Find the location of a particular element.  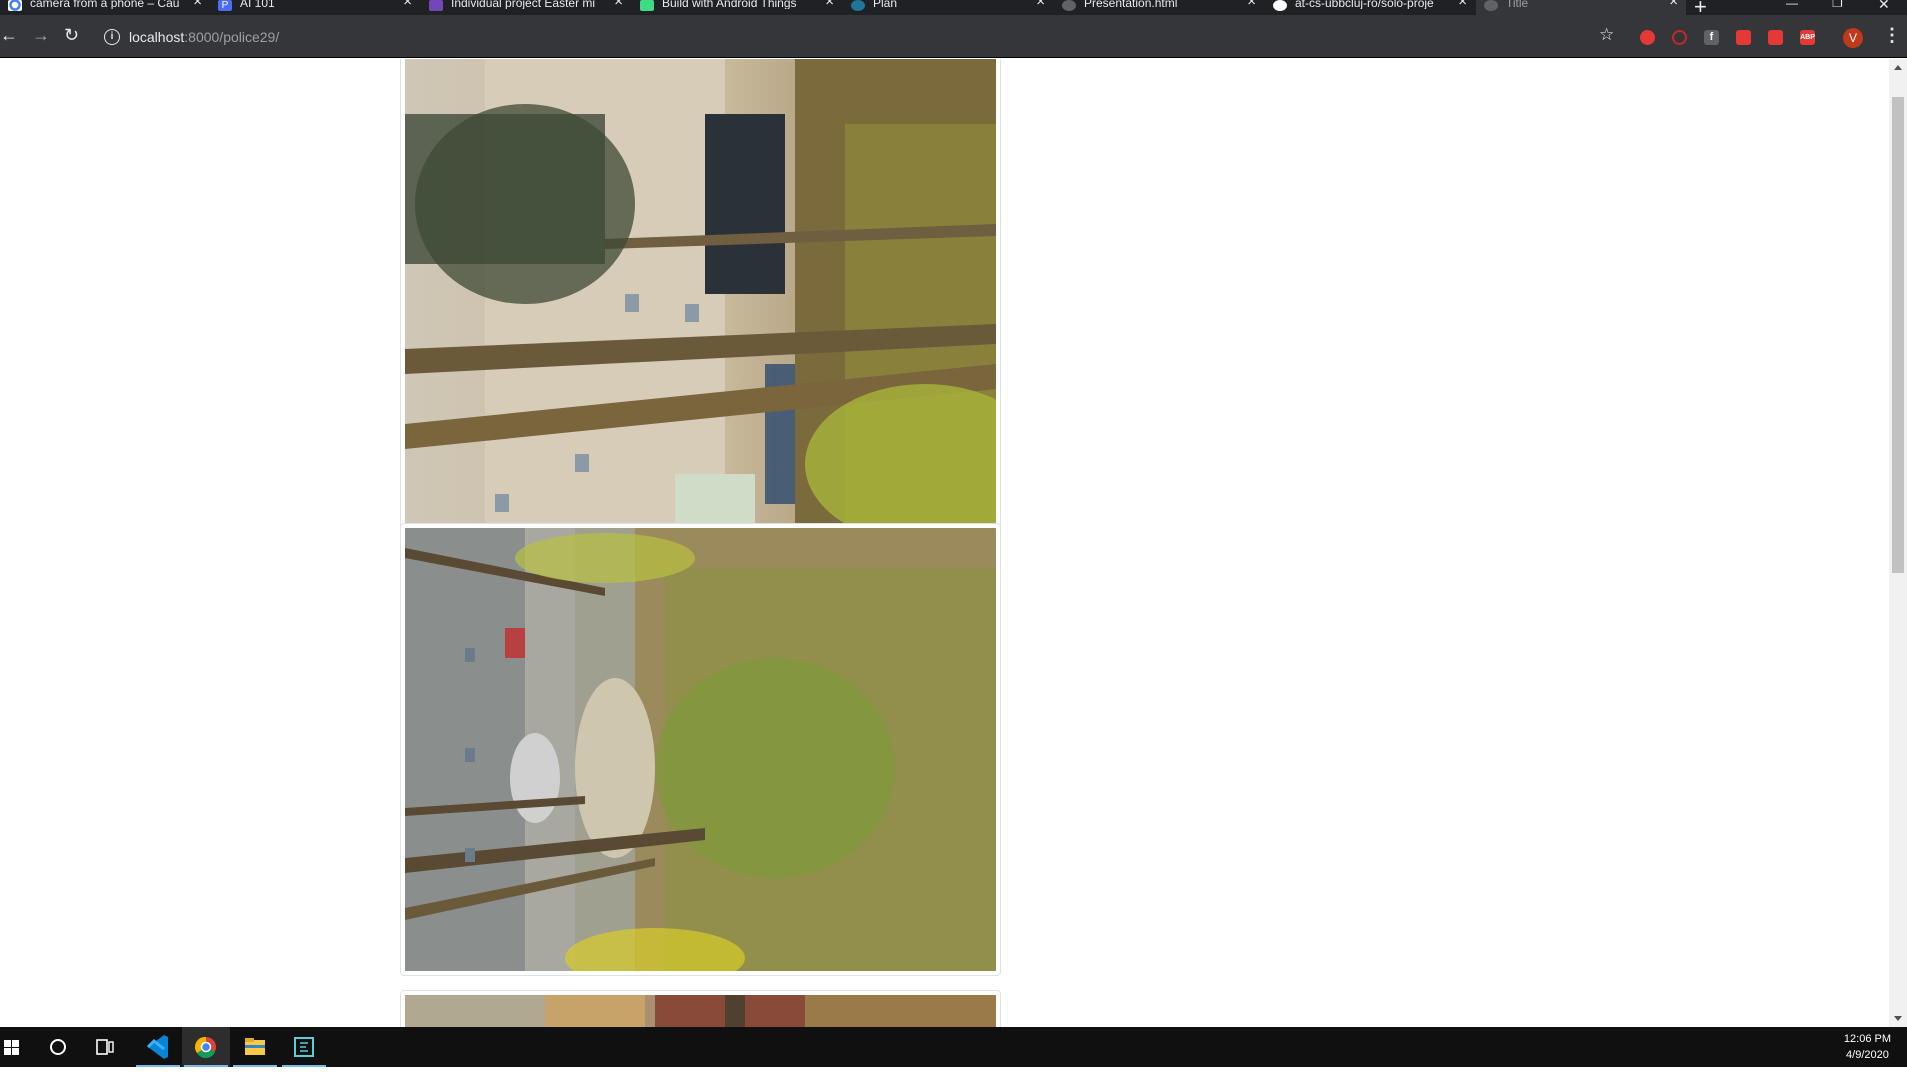

scroll-down-icon is located at coordinates (1898, 1018).